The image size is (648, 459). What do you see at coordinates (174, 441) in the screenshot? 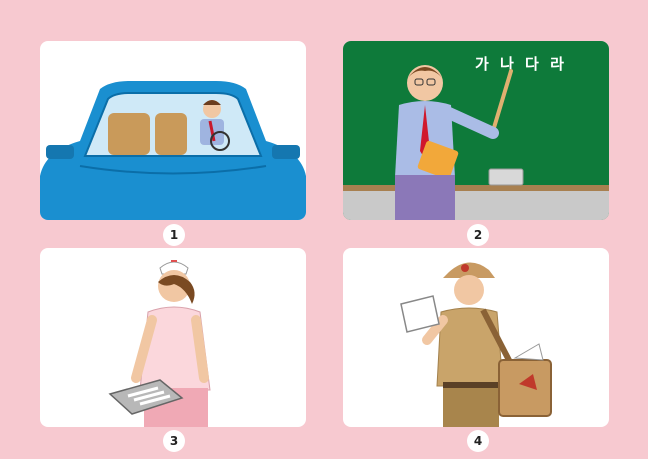
I see `panel-3-number: 3` at bounding box center [174, 441].